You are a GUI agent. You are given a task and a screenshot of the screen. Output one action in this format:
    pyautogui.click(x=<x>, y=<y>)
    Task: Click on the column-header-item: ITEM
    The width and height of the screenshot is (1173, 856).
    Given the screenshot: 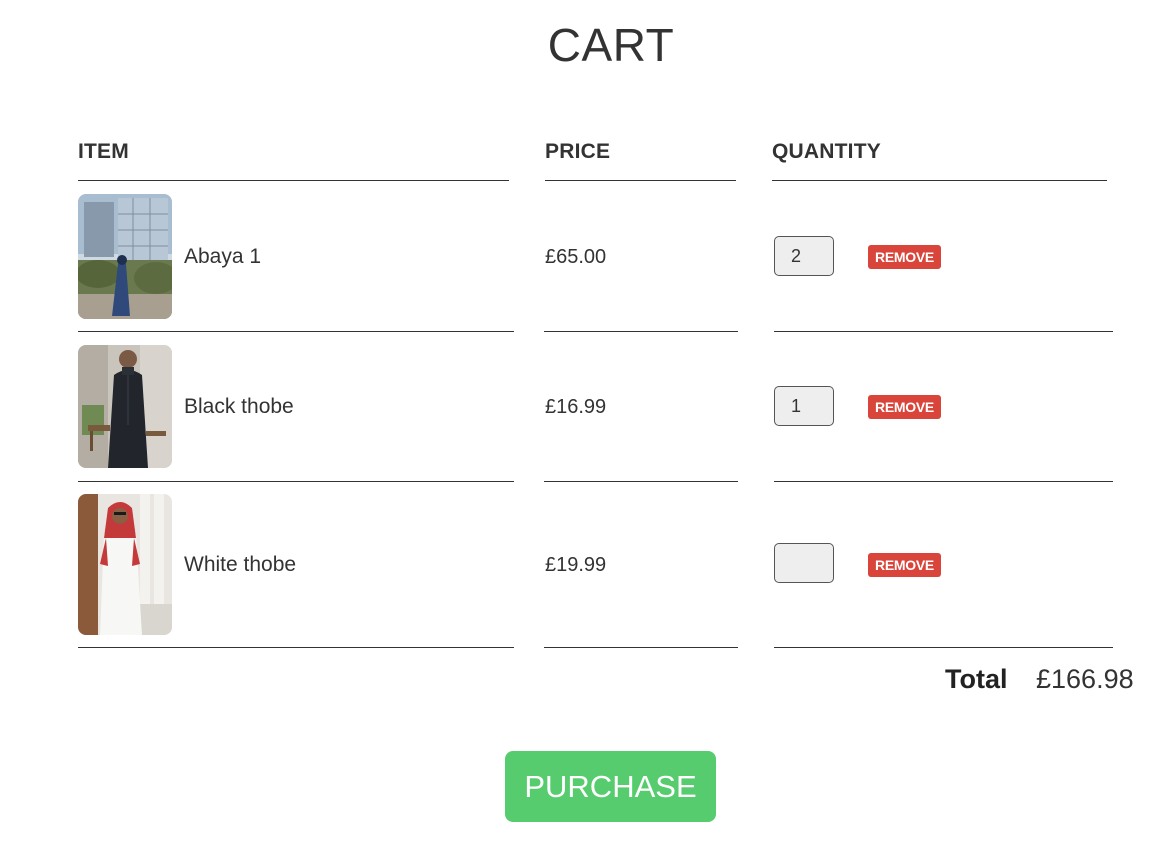 What is the action you would take?
    pyautogui.click(x=103, y=151)
    